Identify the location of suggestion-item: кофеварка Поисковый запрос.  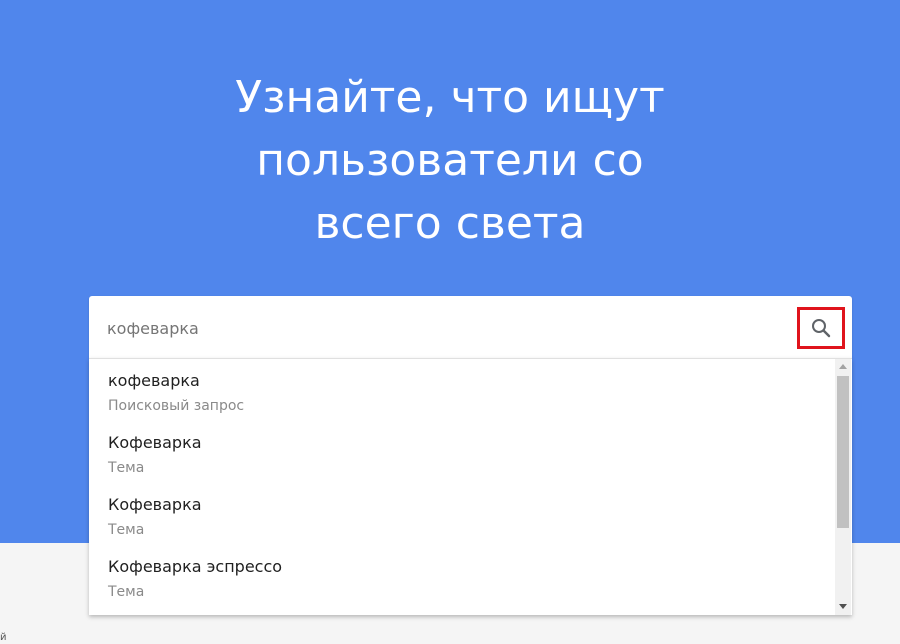
(462, 390).